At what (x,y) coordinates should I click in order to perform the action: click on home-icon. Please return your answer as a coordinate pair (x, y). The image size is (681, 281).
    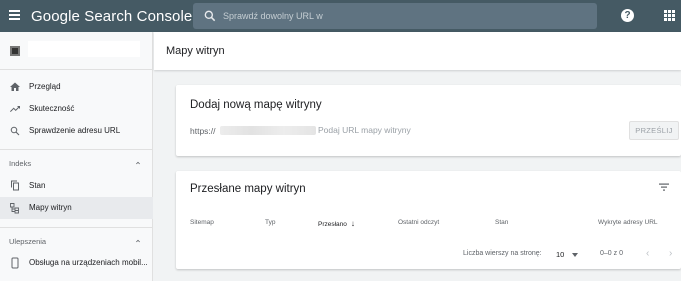
    Looking at the image, I should click on (15, 86).